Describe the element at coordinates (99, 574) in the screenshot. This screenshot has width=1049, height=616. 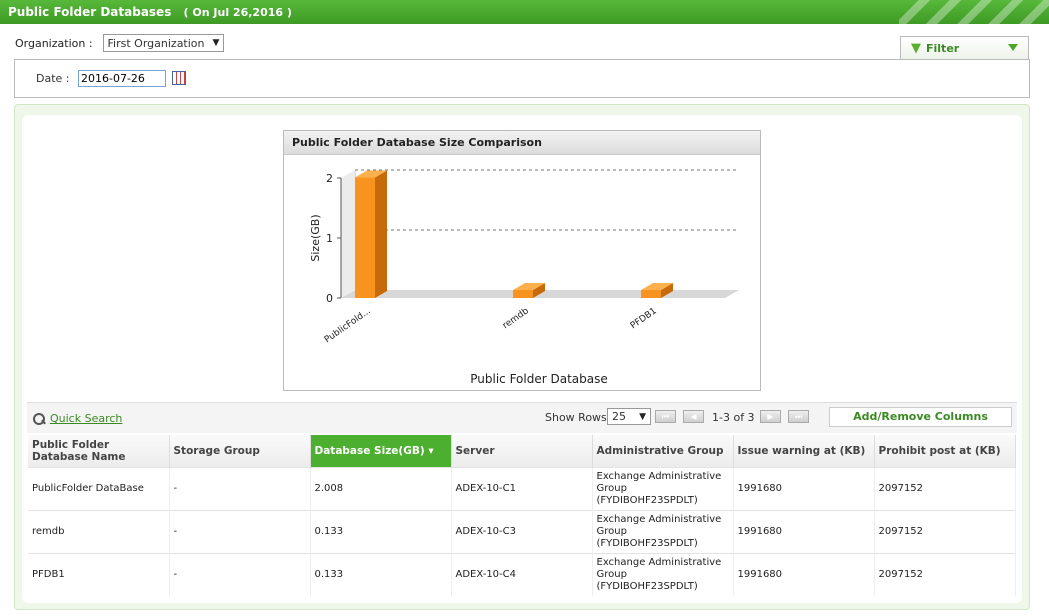
I see `cell-name: PFDB1` at that location.